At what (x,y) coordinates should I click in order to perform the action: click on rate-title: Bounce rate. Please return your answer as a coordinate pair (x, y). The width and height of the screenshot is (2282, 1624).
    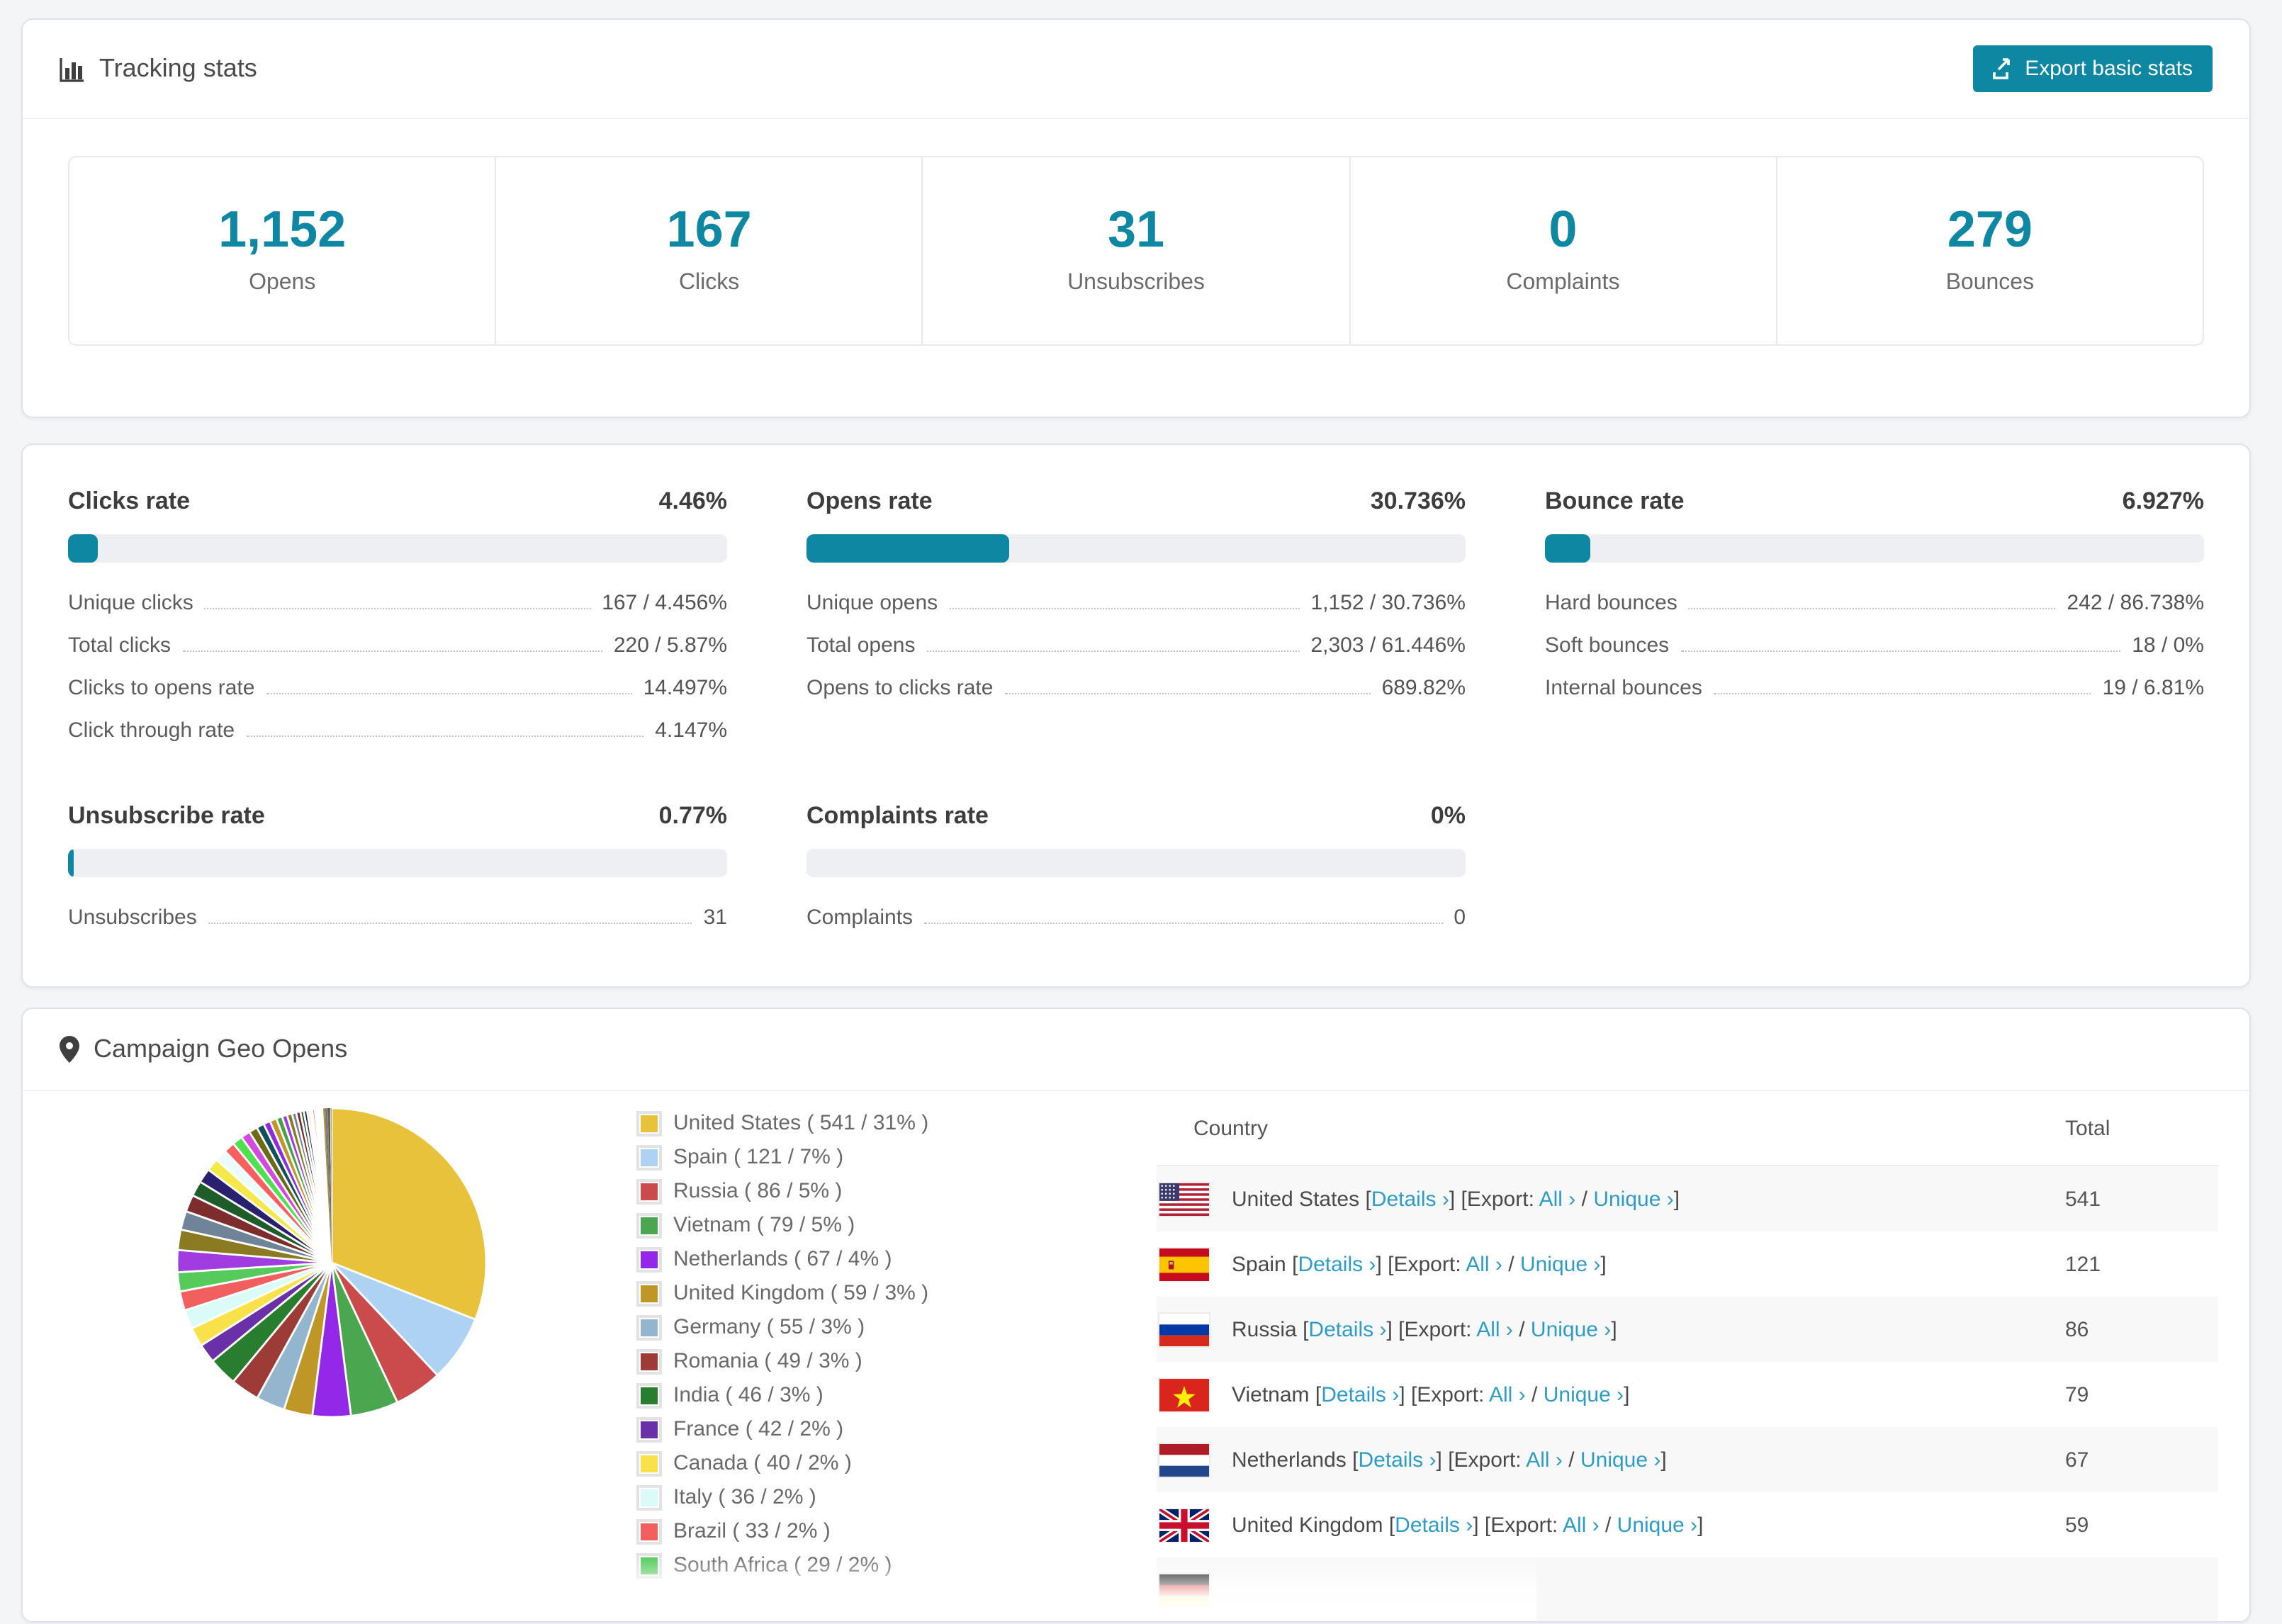
    Looking at the image, I should click on (1615, 500).